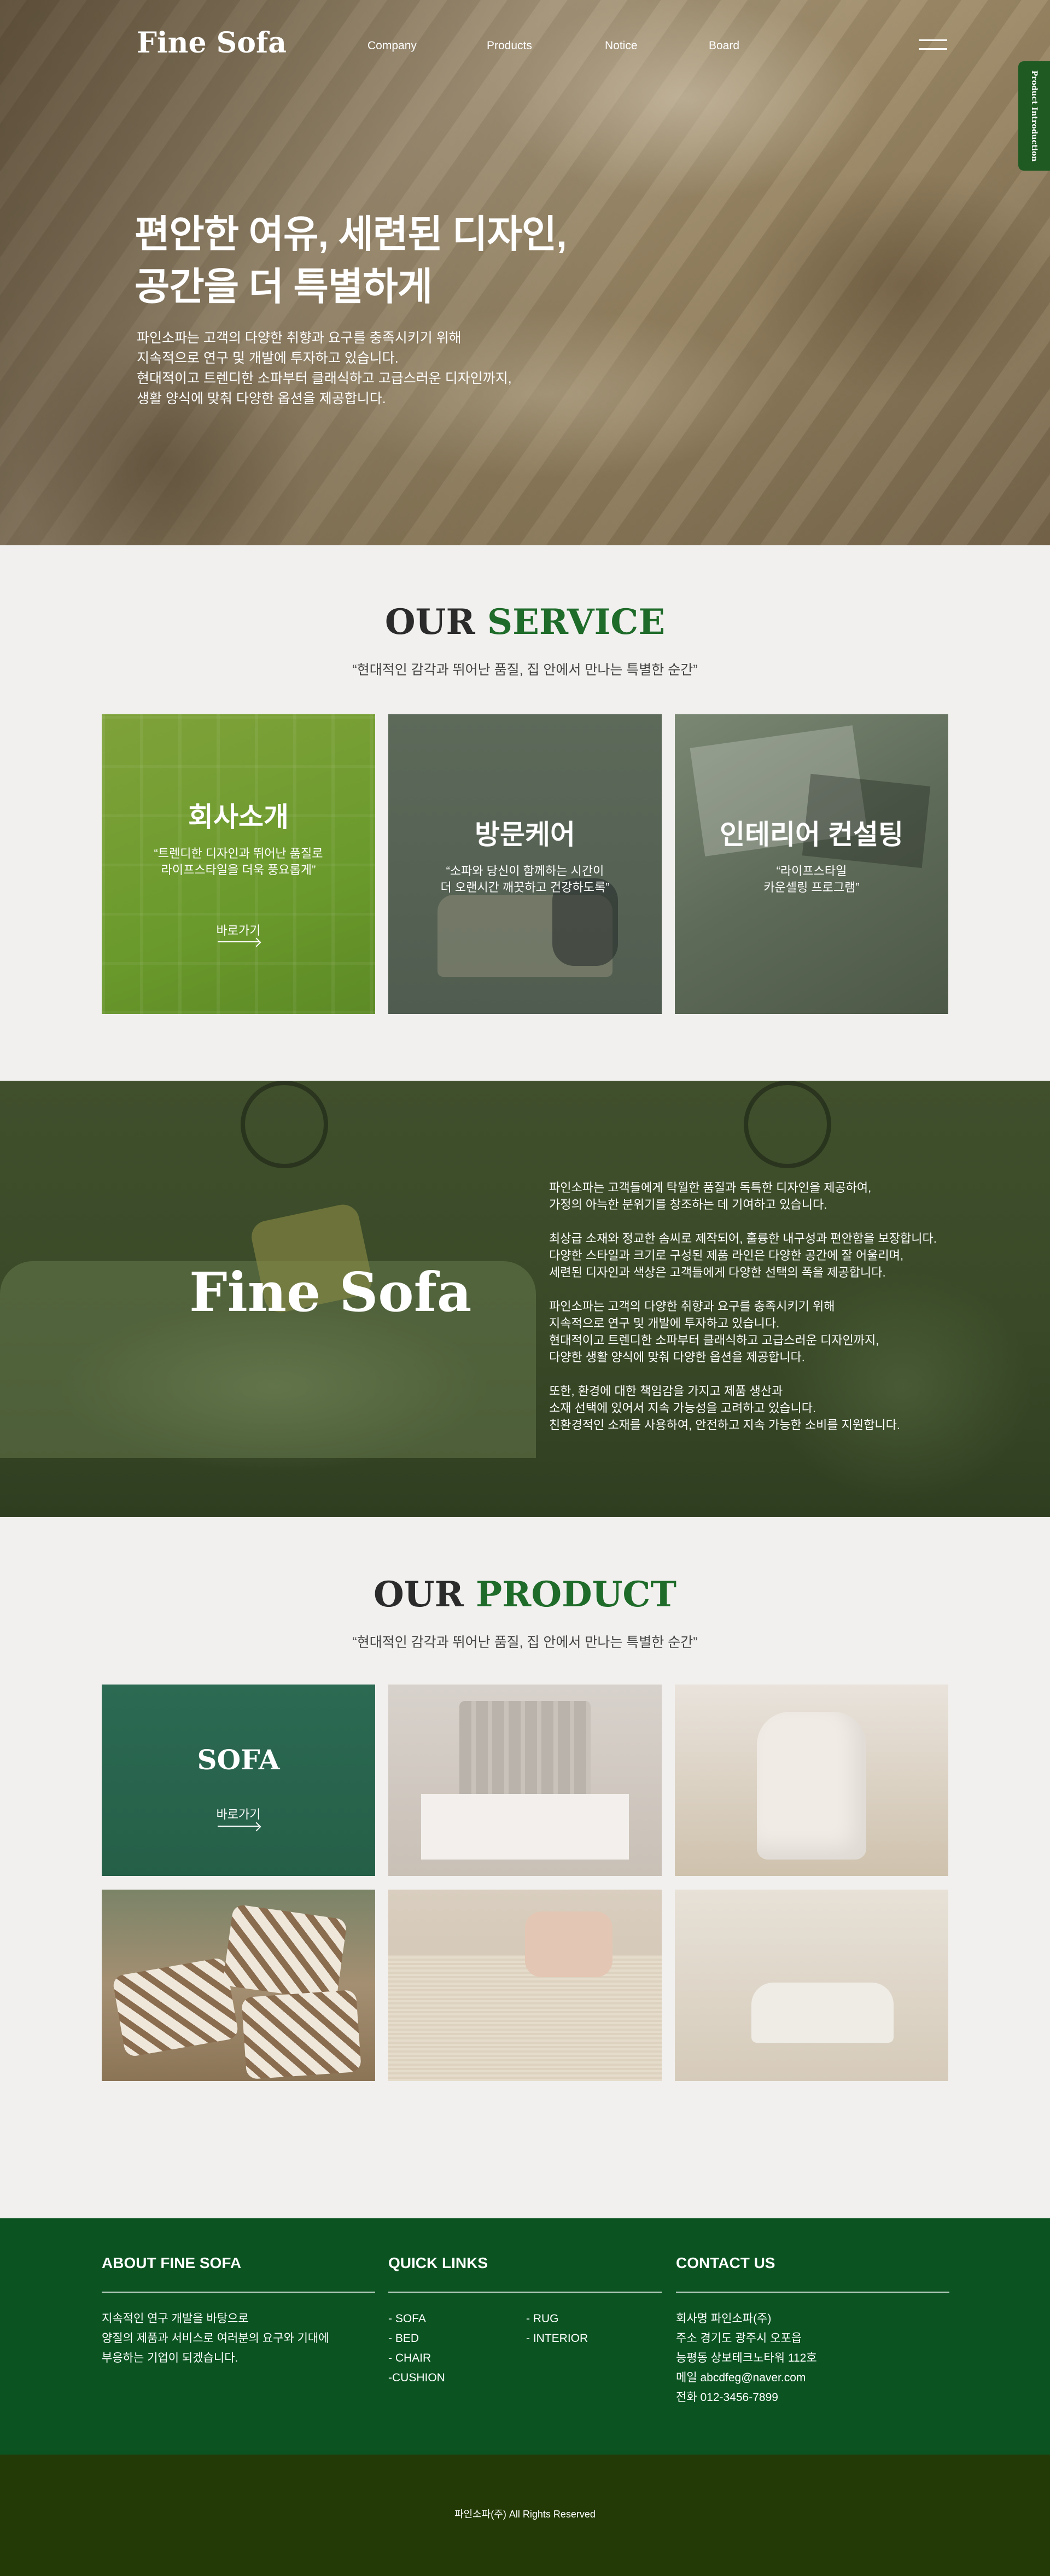  I want to click on side-tab-label: Product Introduction, so click(1034, 116).